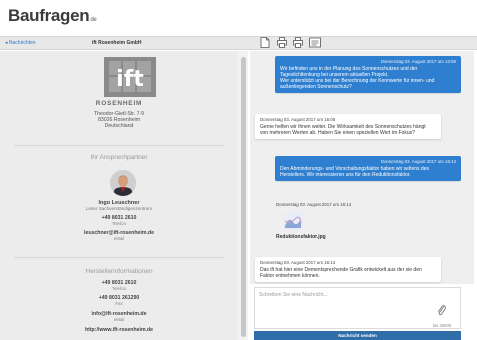 Image resolution: width=477 pixels, height=340 pixels. I want to click on app-logo: Baufragende, so click(52, 16).